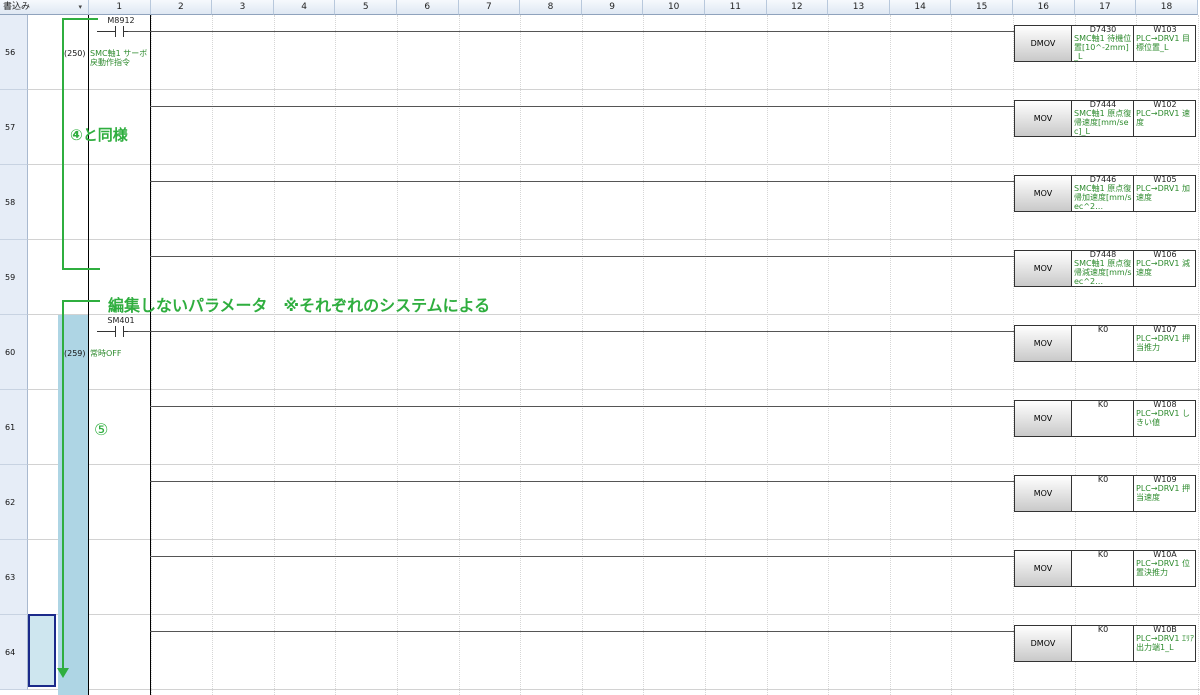  What do you see at coordinates (1163, 118) in the screenshot?
I see `destination-comment: PLC→DRV1 速度` at bounding box center [1163, 118].